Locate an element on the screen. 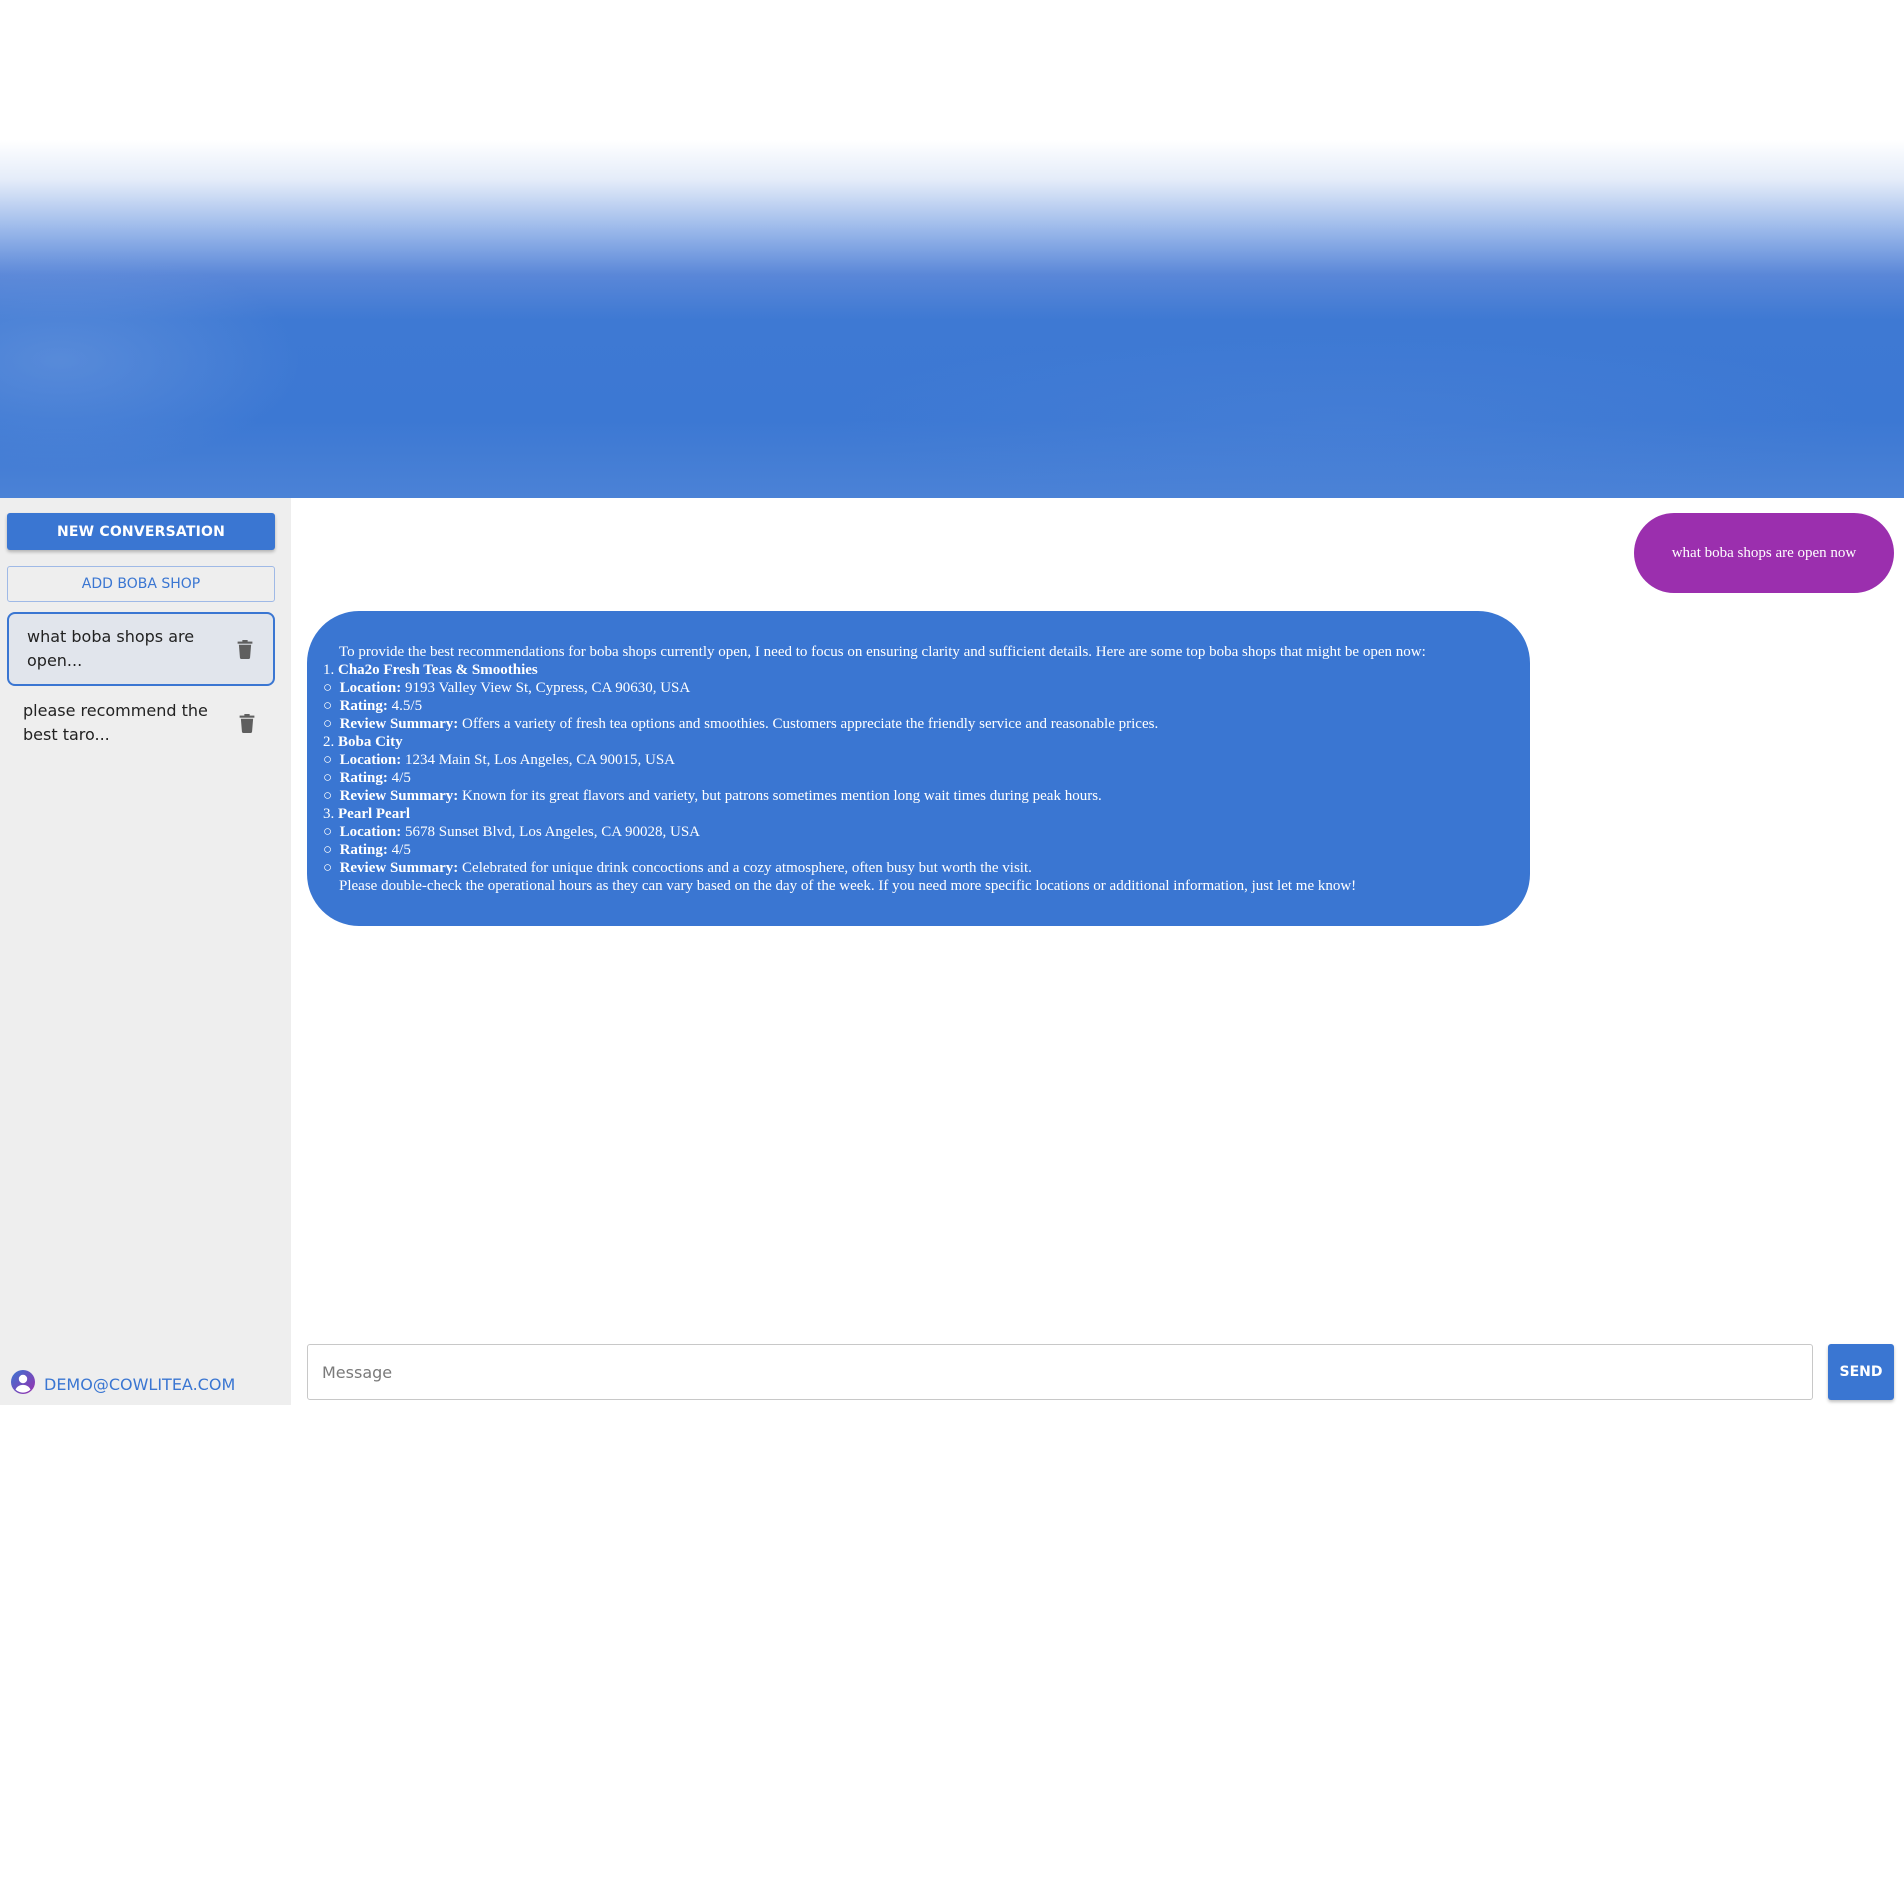 This screenshot has width=1904, height=1904. shop-name: Cha2o Fresh Teas & Smoothies is located at coordinates (438, 670).